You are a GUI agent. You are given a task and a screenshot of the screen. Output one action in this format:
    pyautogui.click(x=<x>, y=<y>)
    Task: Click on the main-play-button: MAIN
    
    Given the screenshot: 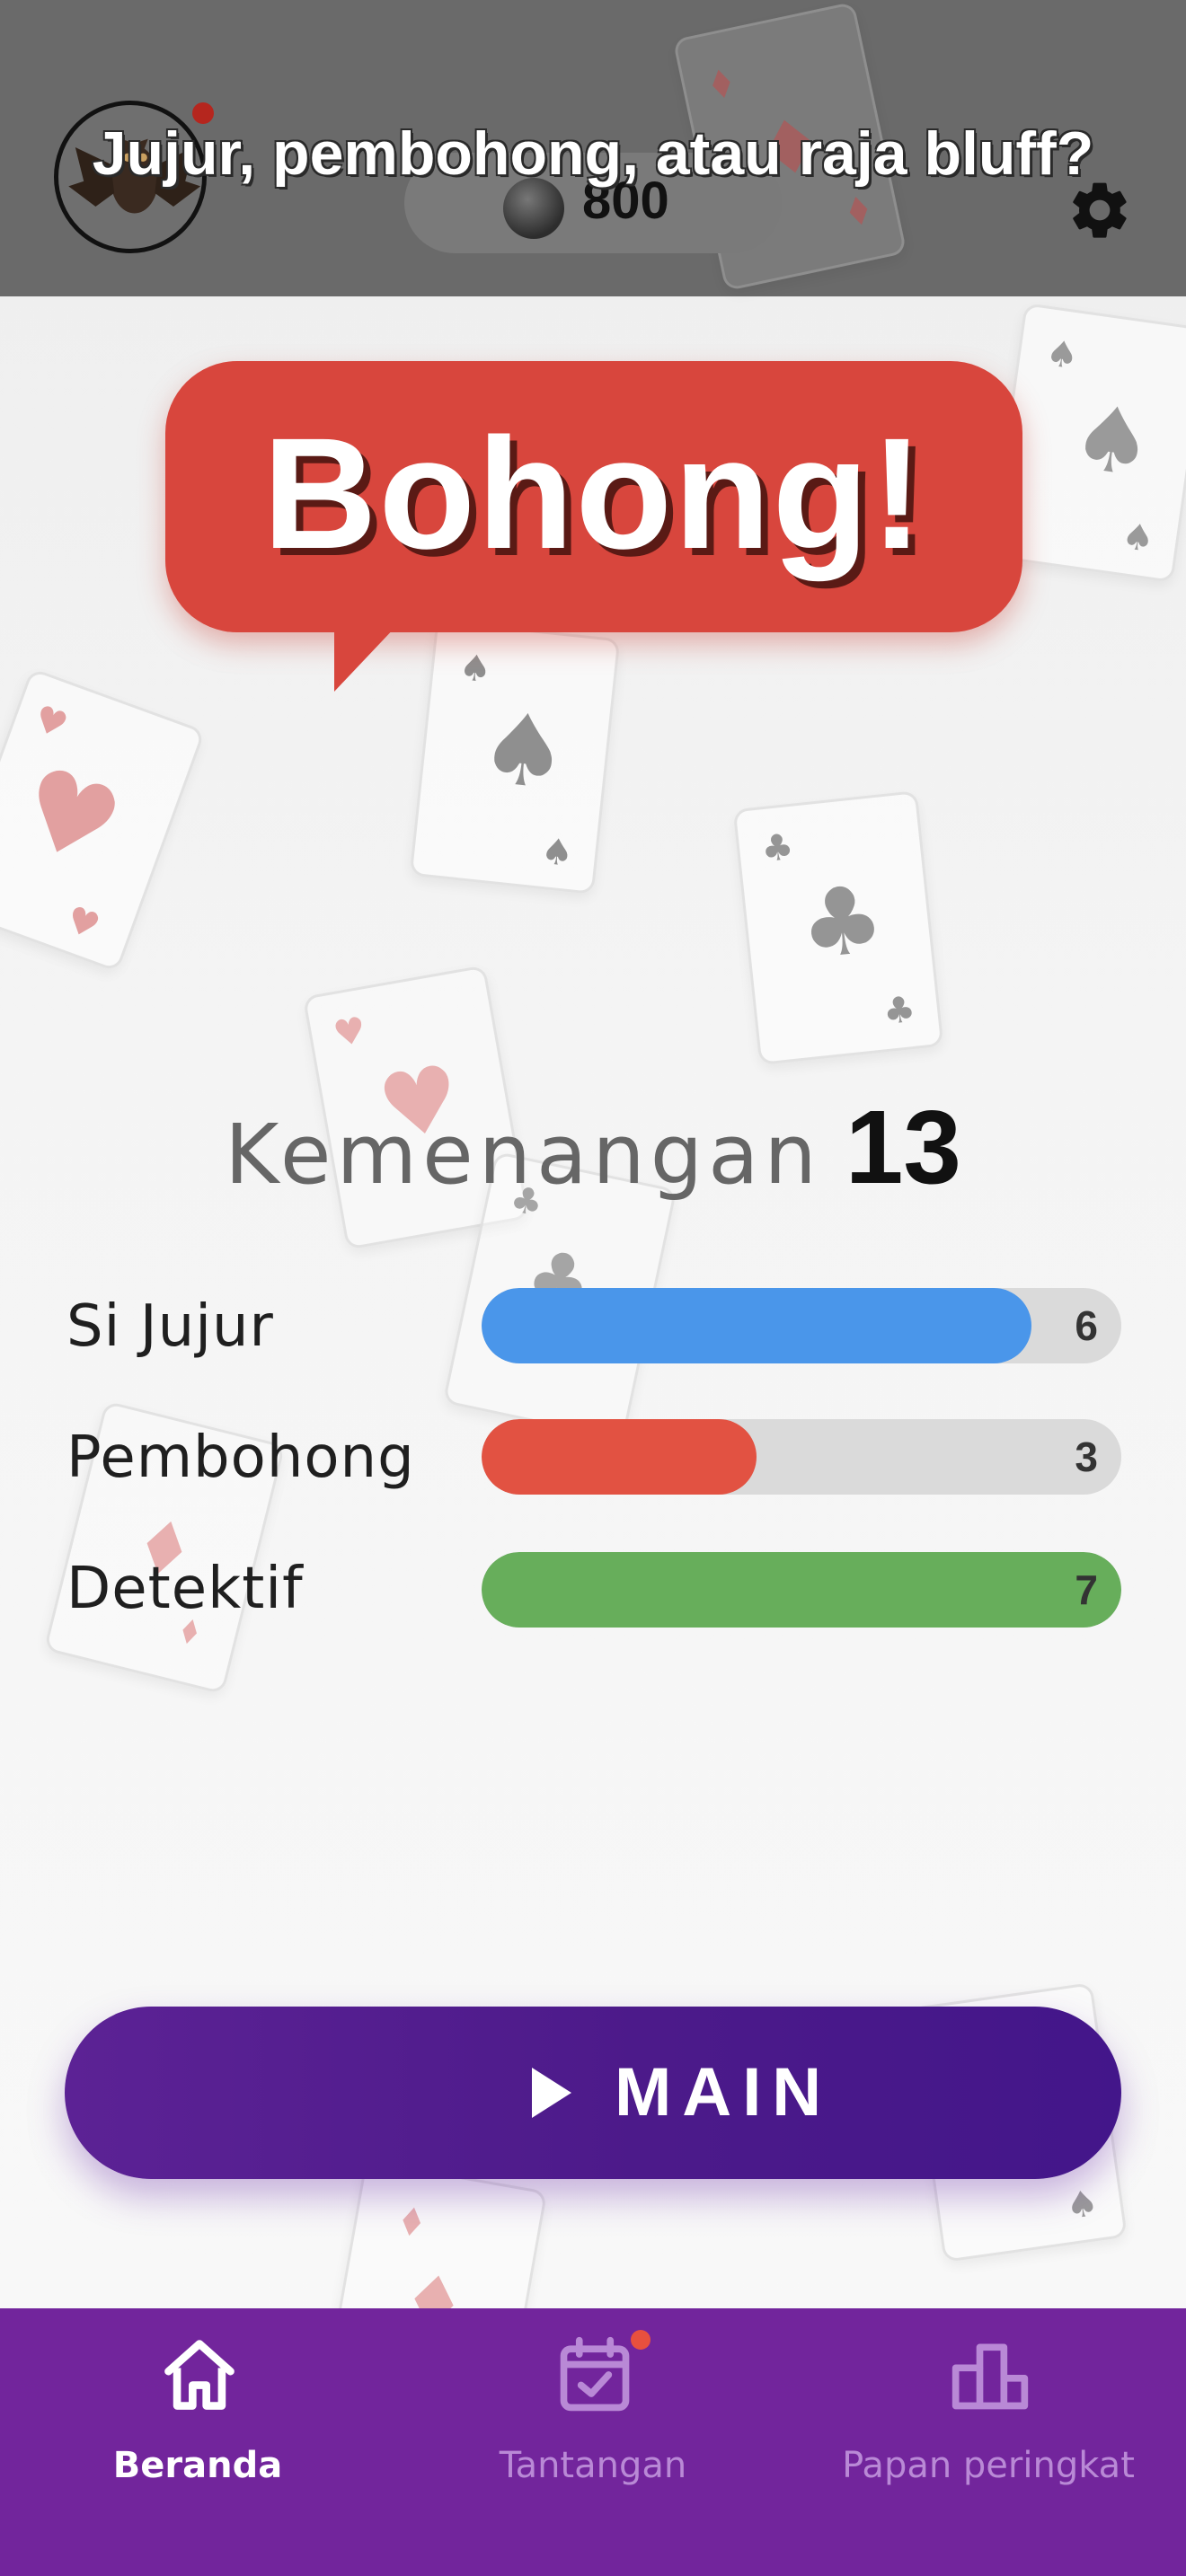 What is the action you would take?
    pyautogui.click(x=593, y=2093)
    